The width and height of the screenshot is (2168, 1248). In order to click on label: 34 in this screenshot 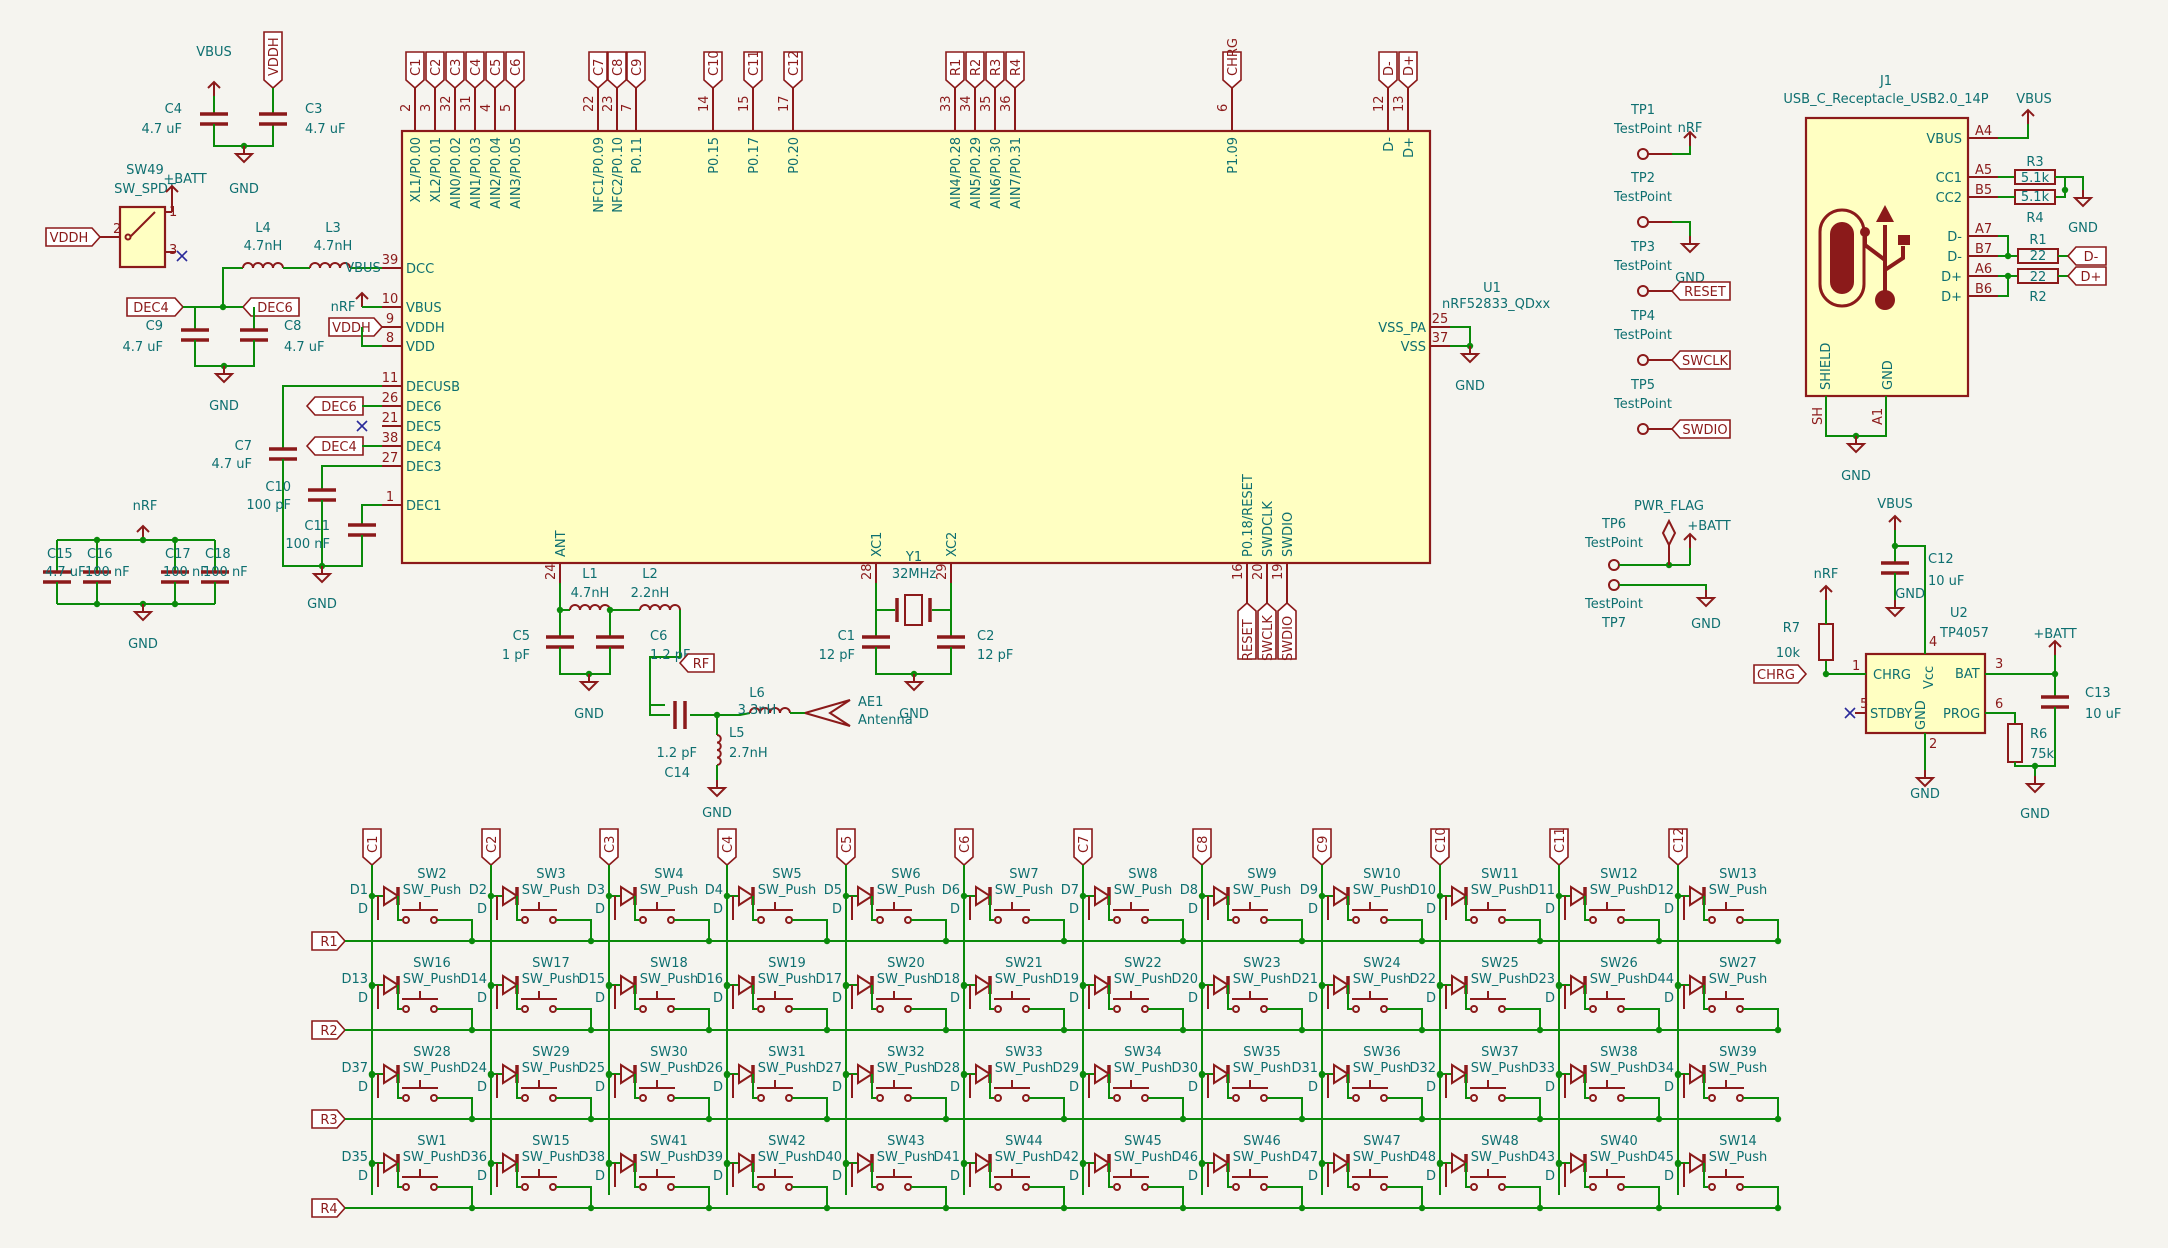, I will do `click(966, 103)`.